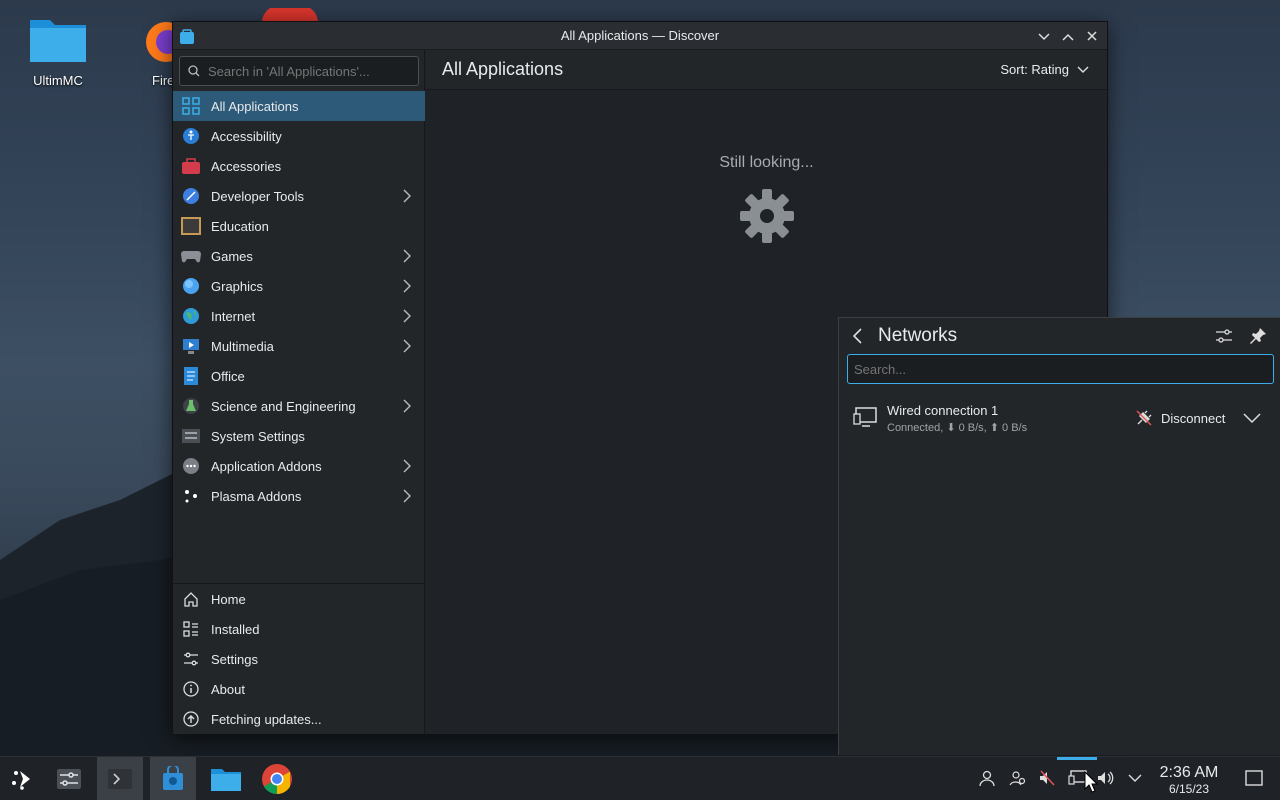 The height and width of the screenshot is (800, 1280). Describe the element at coordinates (299, 659) in the screenshot. I see `nav-settings: Settings` at that location.